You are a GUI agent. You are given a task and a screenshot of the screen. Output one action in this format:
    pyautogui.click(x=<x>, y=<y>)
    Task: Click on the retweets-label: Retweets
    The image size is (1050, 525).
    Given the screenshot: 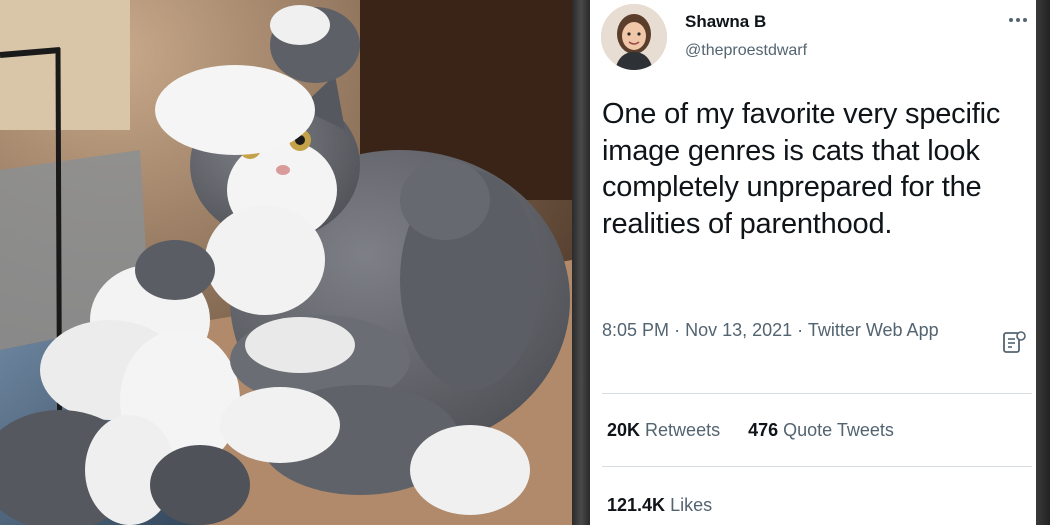 What is the action you would take?
    pyautogui.click(x=683, y=430)
    